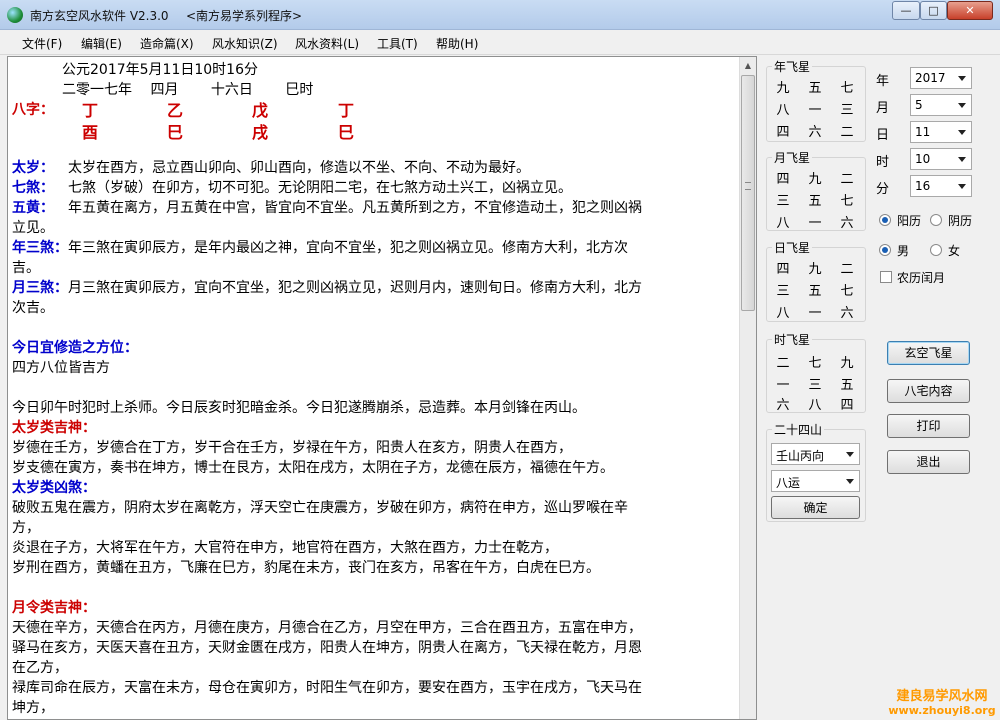 The width and height of the screenshot is (1000, 720). Describe the element at coordinates (327, 43) in the screenshot. I see `menu-fengshui-data: 风水资料(L)` at that location.